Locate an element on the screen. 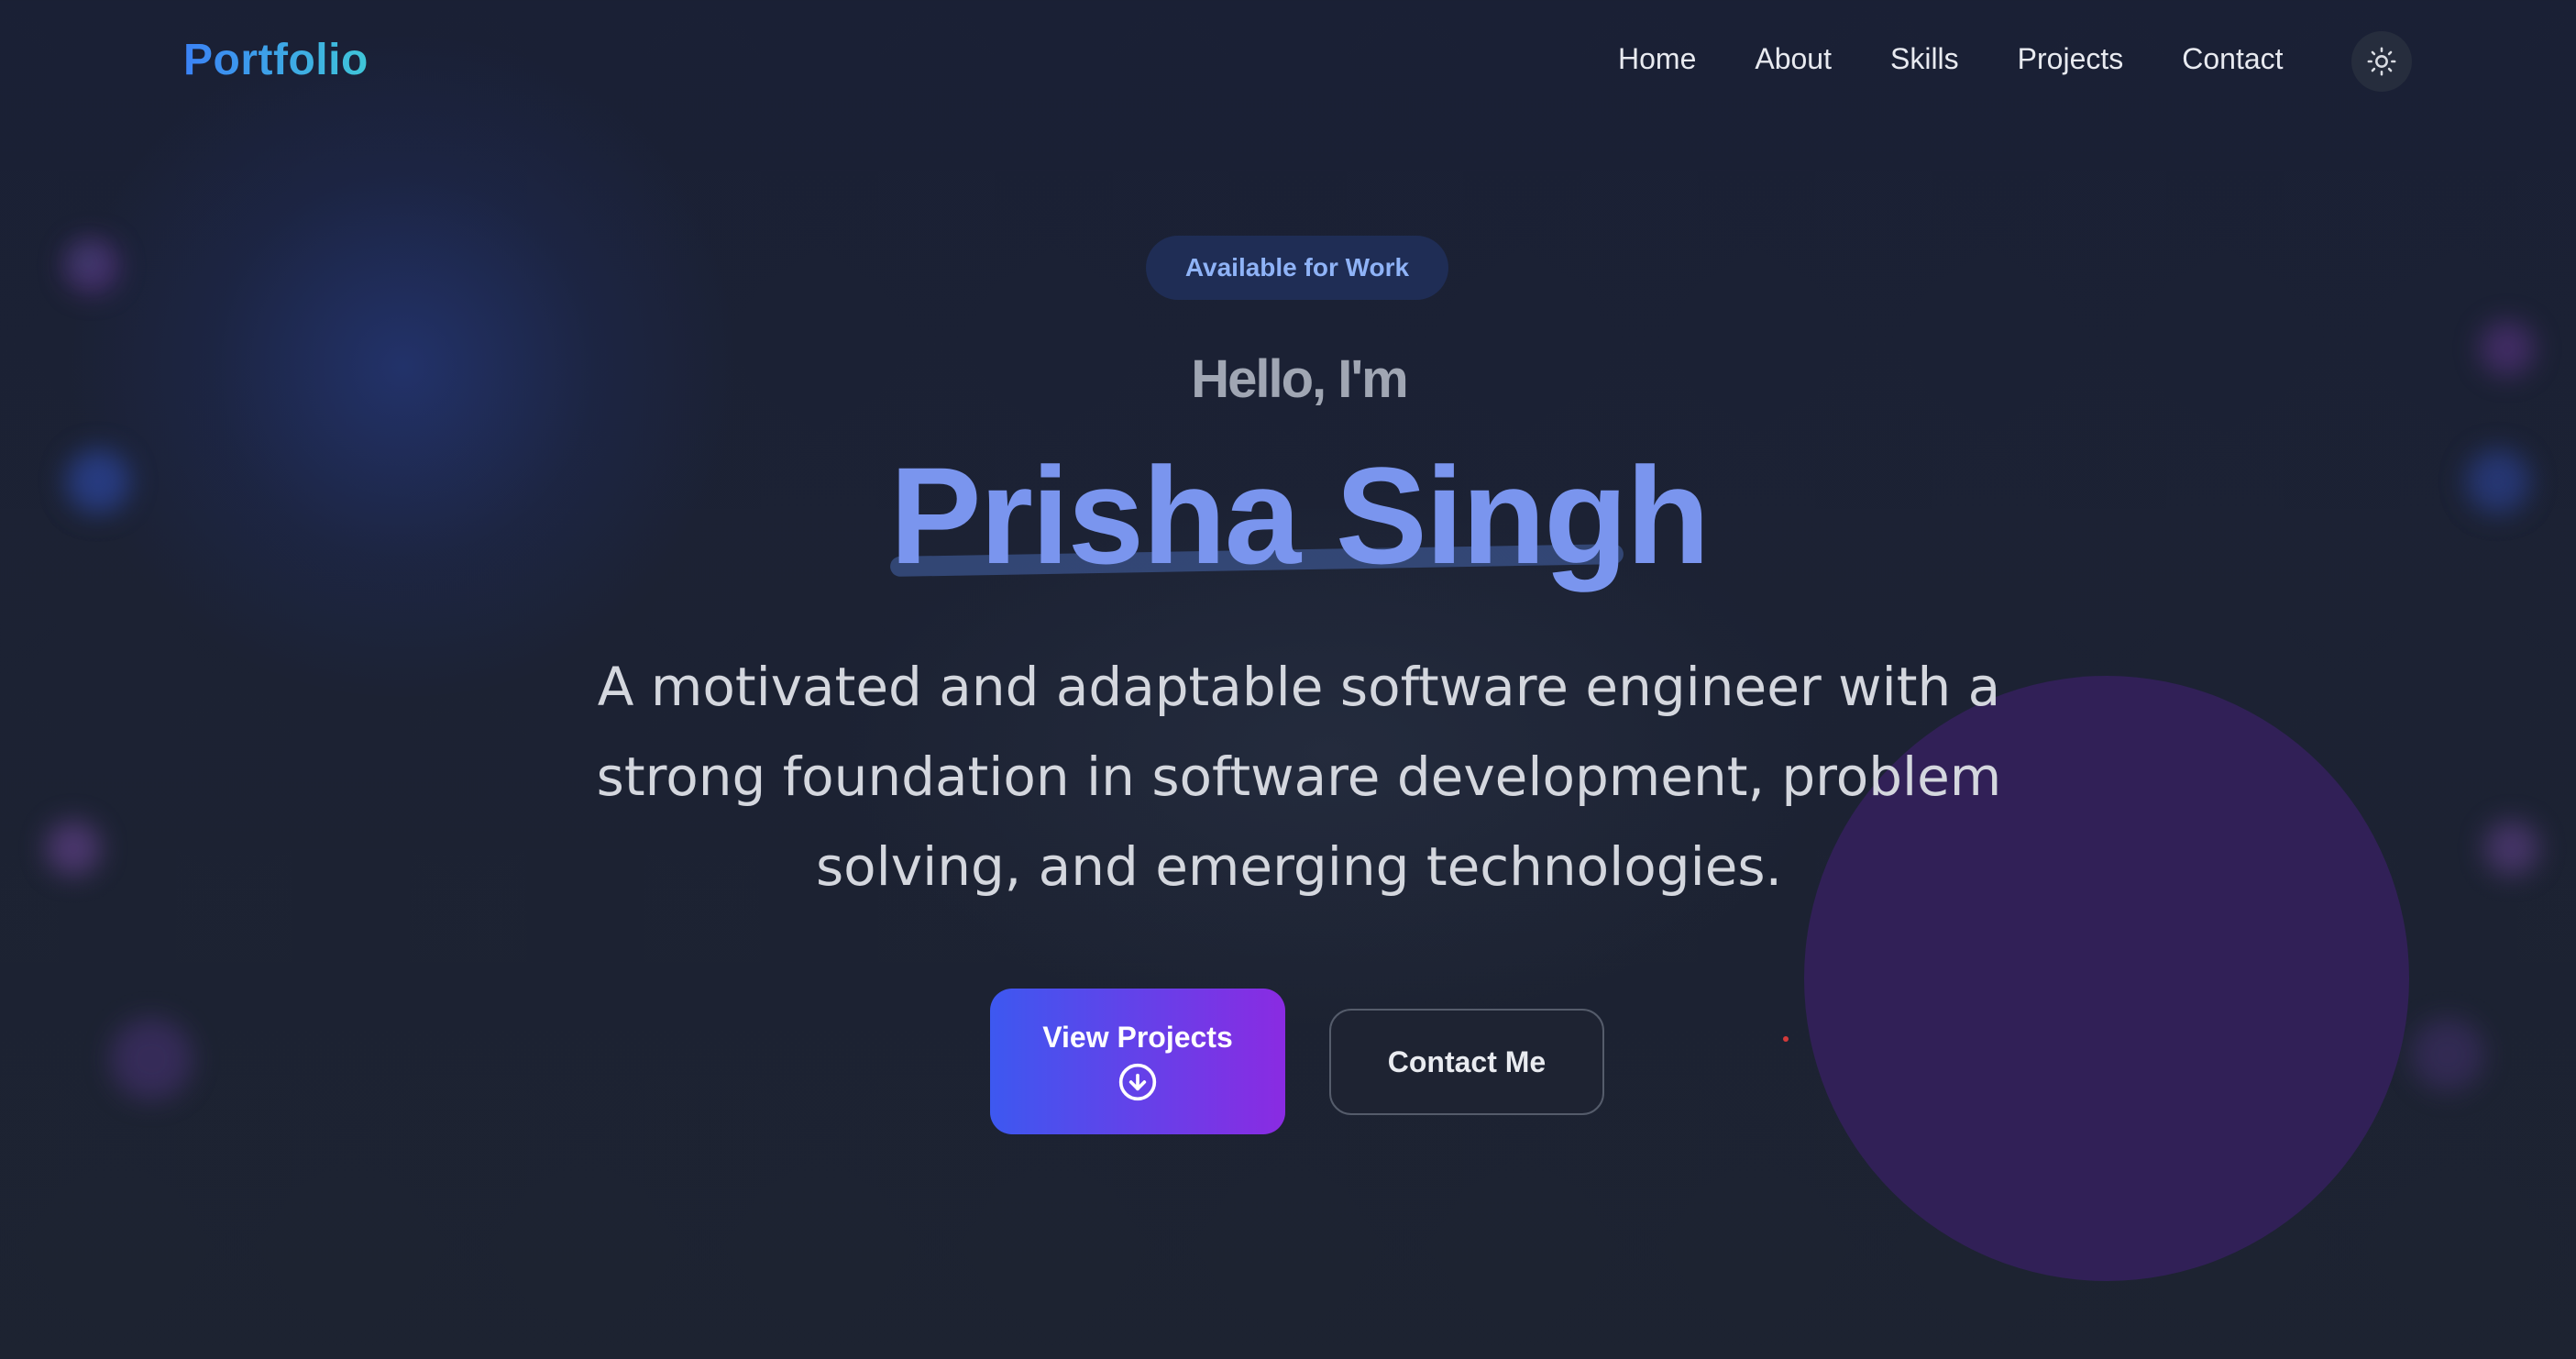 The image size is (2576, 1359). hero-name: Prisha Singh is located at coordinates (1300, 515).